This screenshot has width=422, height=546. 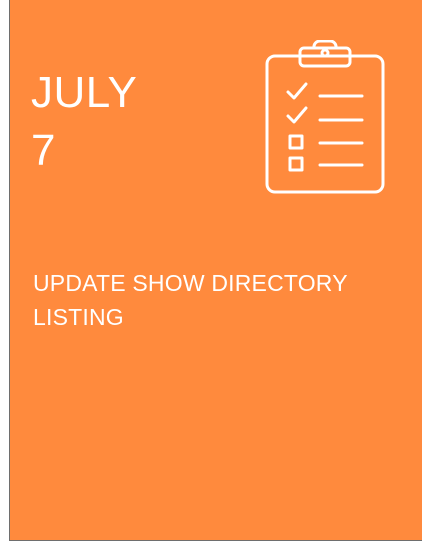 I want to click on day-label: 7, so click(x=43, y=150).